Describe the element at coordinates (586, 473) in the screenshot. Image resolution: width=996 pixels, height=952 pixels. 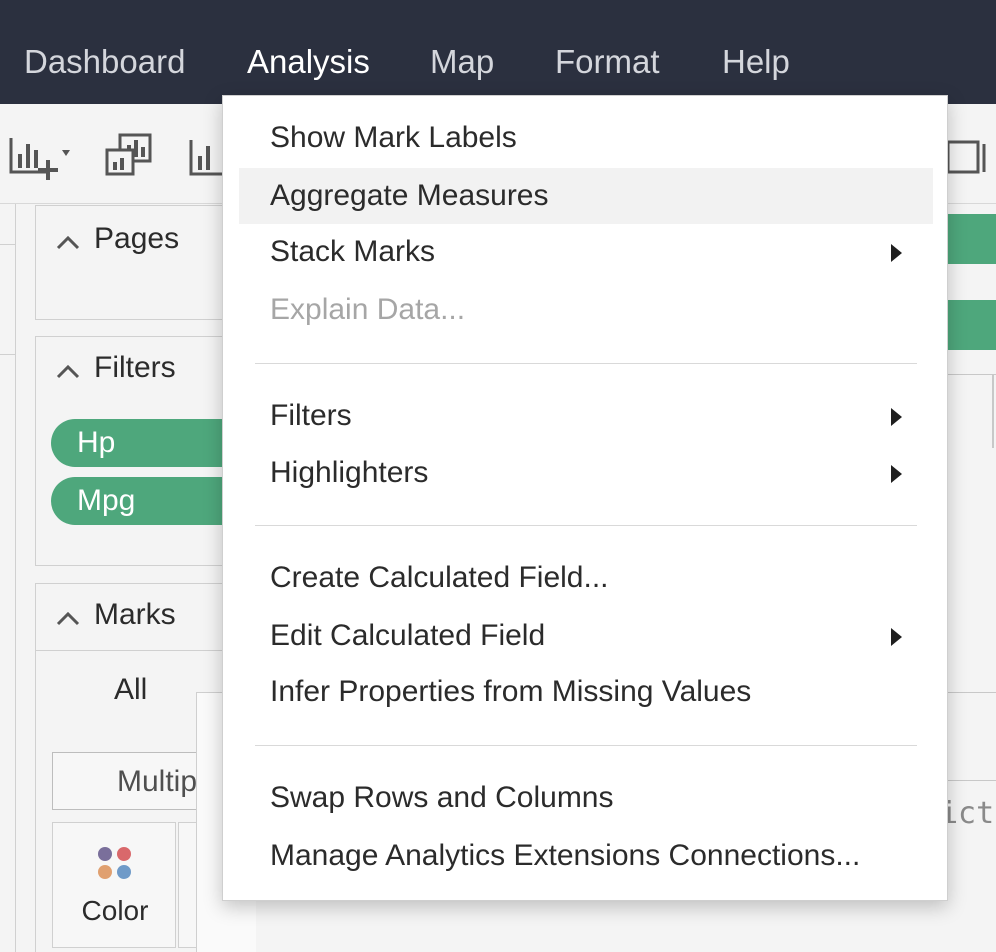
I see `menu-item-highlighters: Highlighters` at that location.